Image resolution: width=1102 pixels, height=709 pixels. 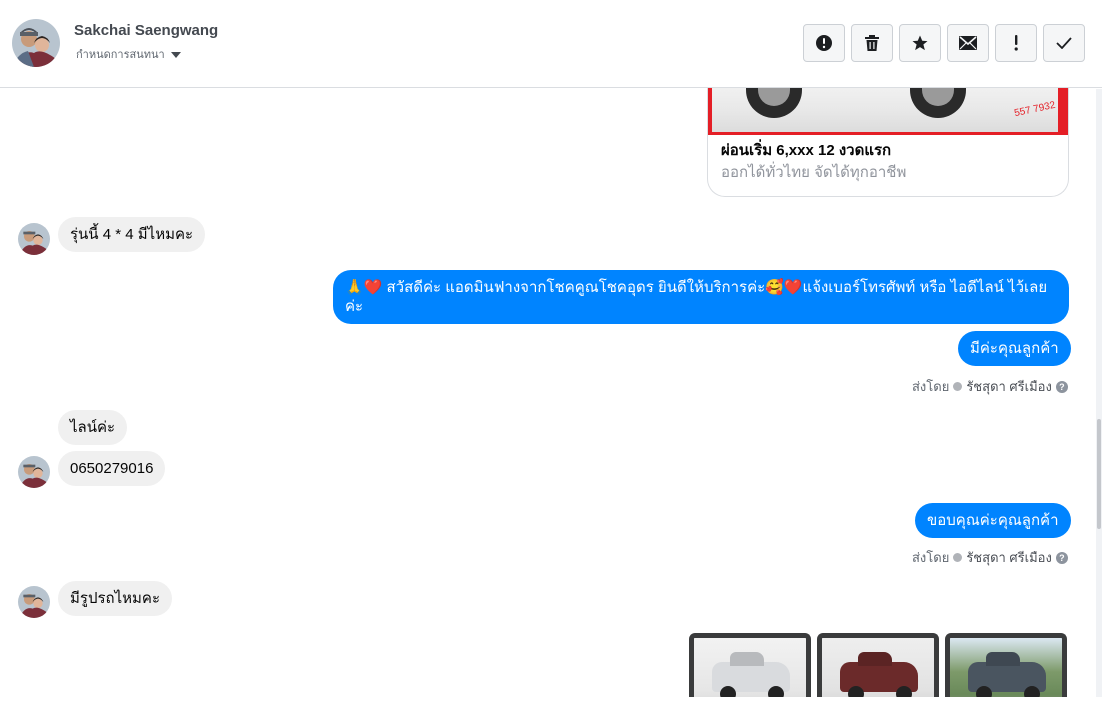 I want to click on mark-done-button, so click(x=1064, y=43).